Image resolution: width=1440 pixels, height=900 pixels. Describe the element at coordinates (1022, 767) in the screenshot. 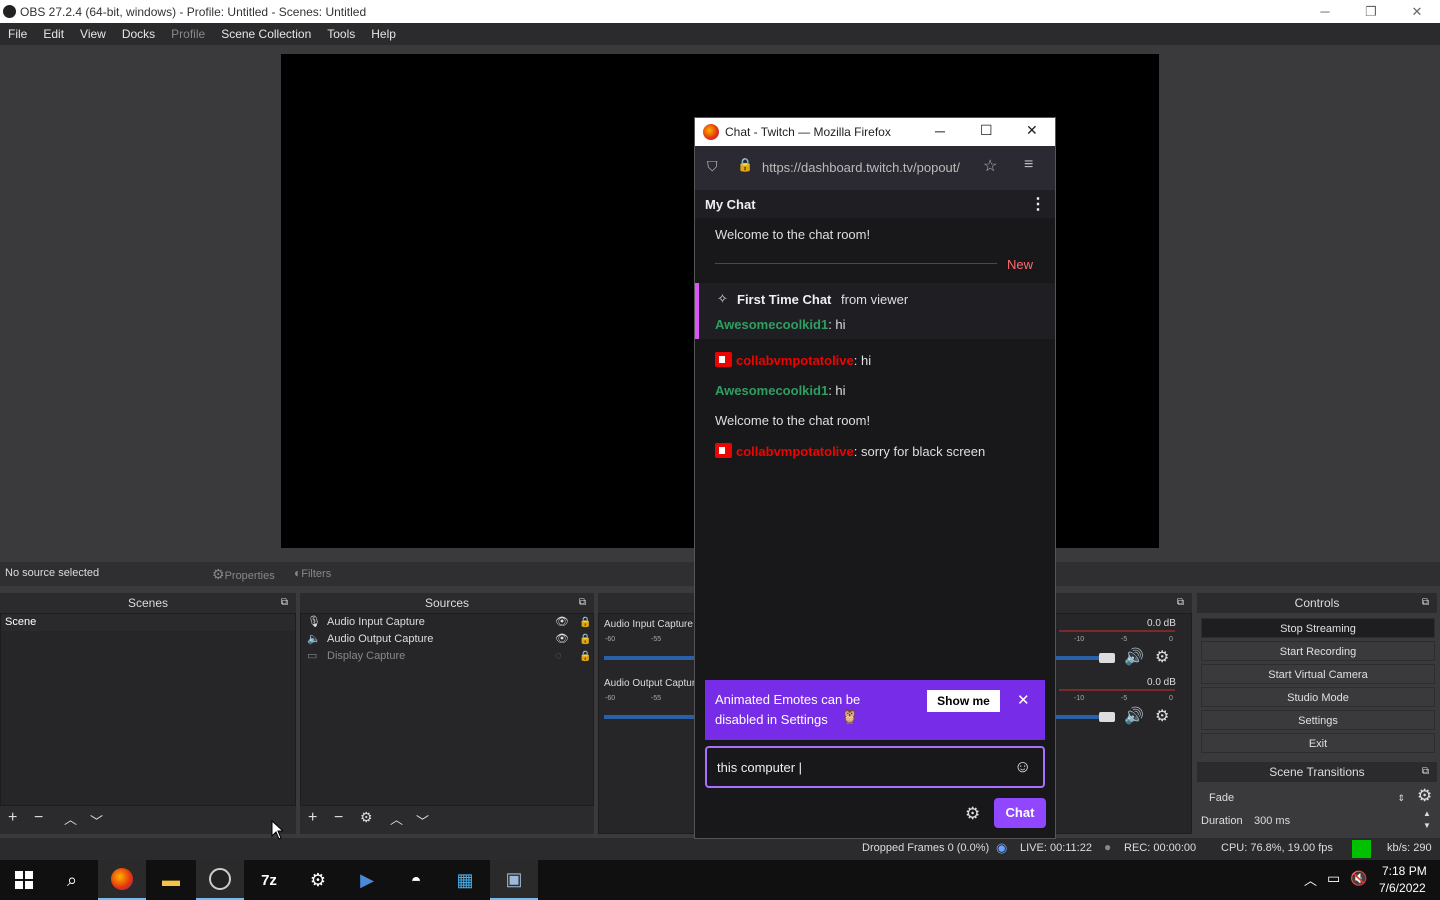

I see `emote-picker-icon: ☺` at that location.